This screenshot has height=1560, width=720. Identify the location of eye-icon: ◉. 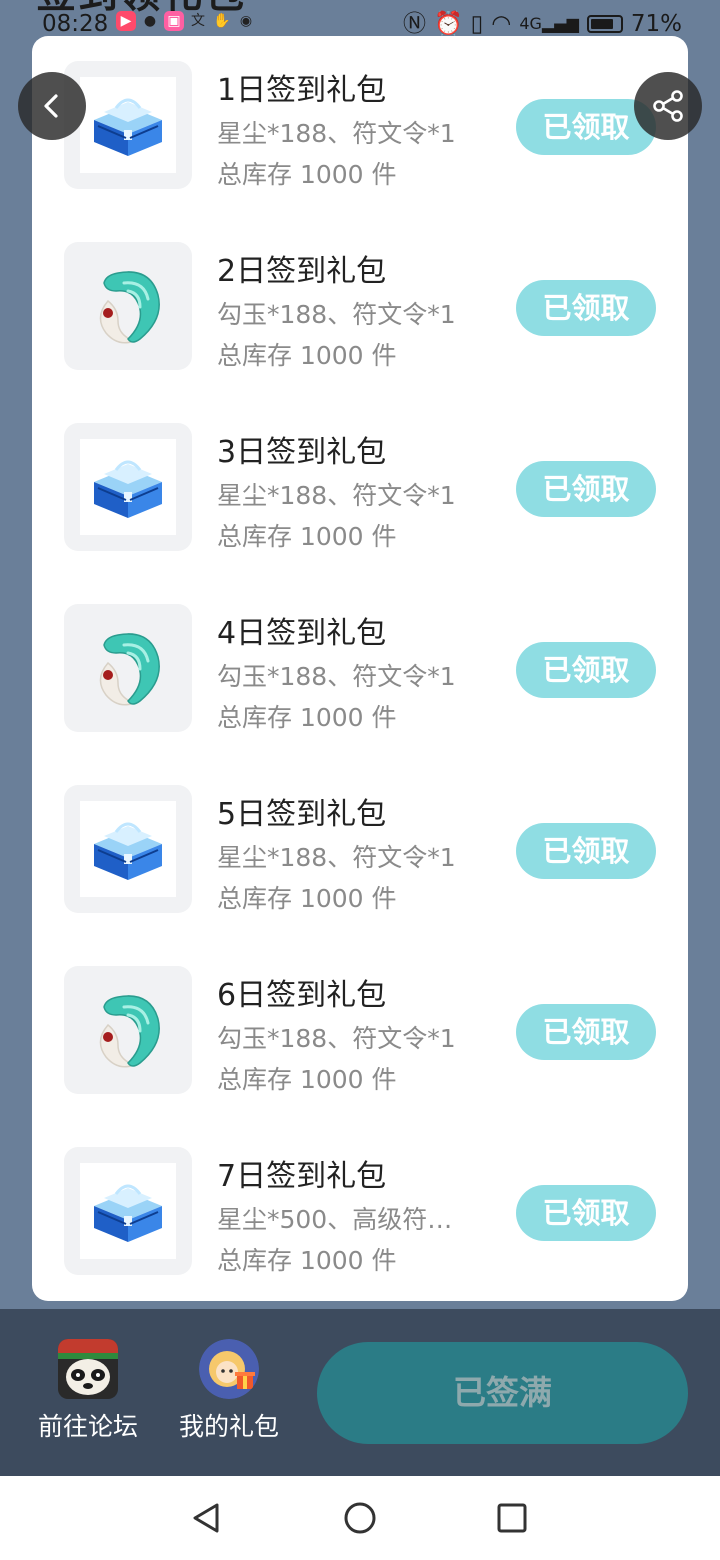
(246, 21).